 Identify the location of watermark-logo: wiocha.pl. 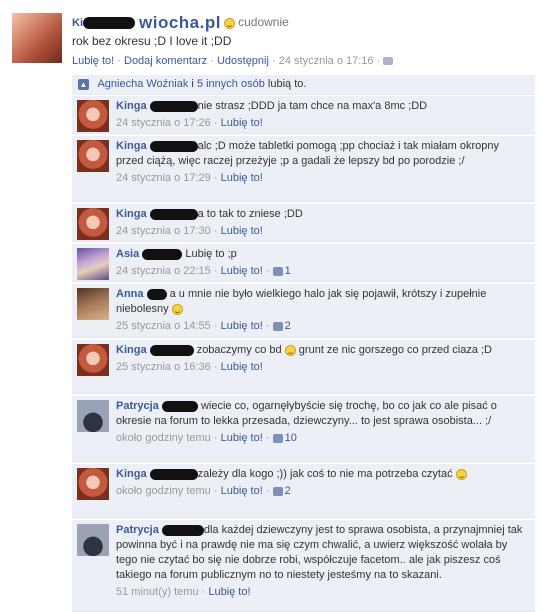
(180, 22).